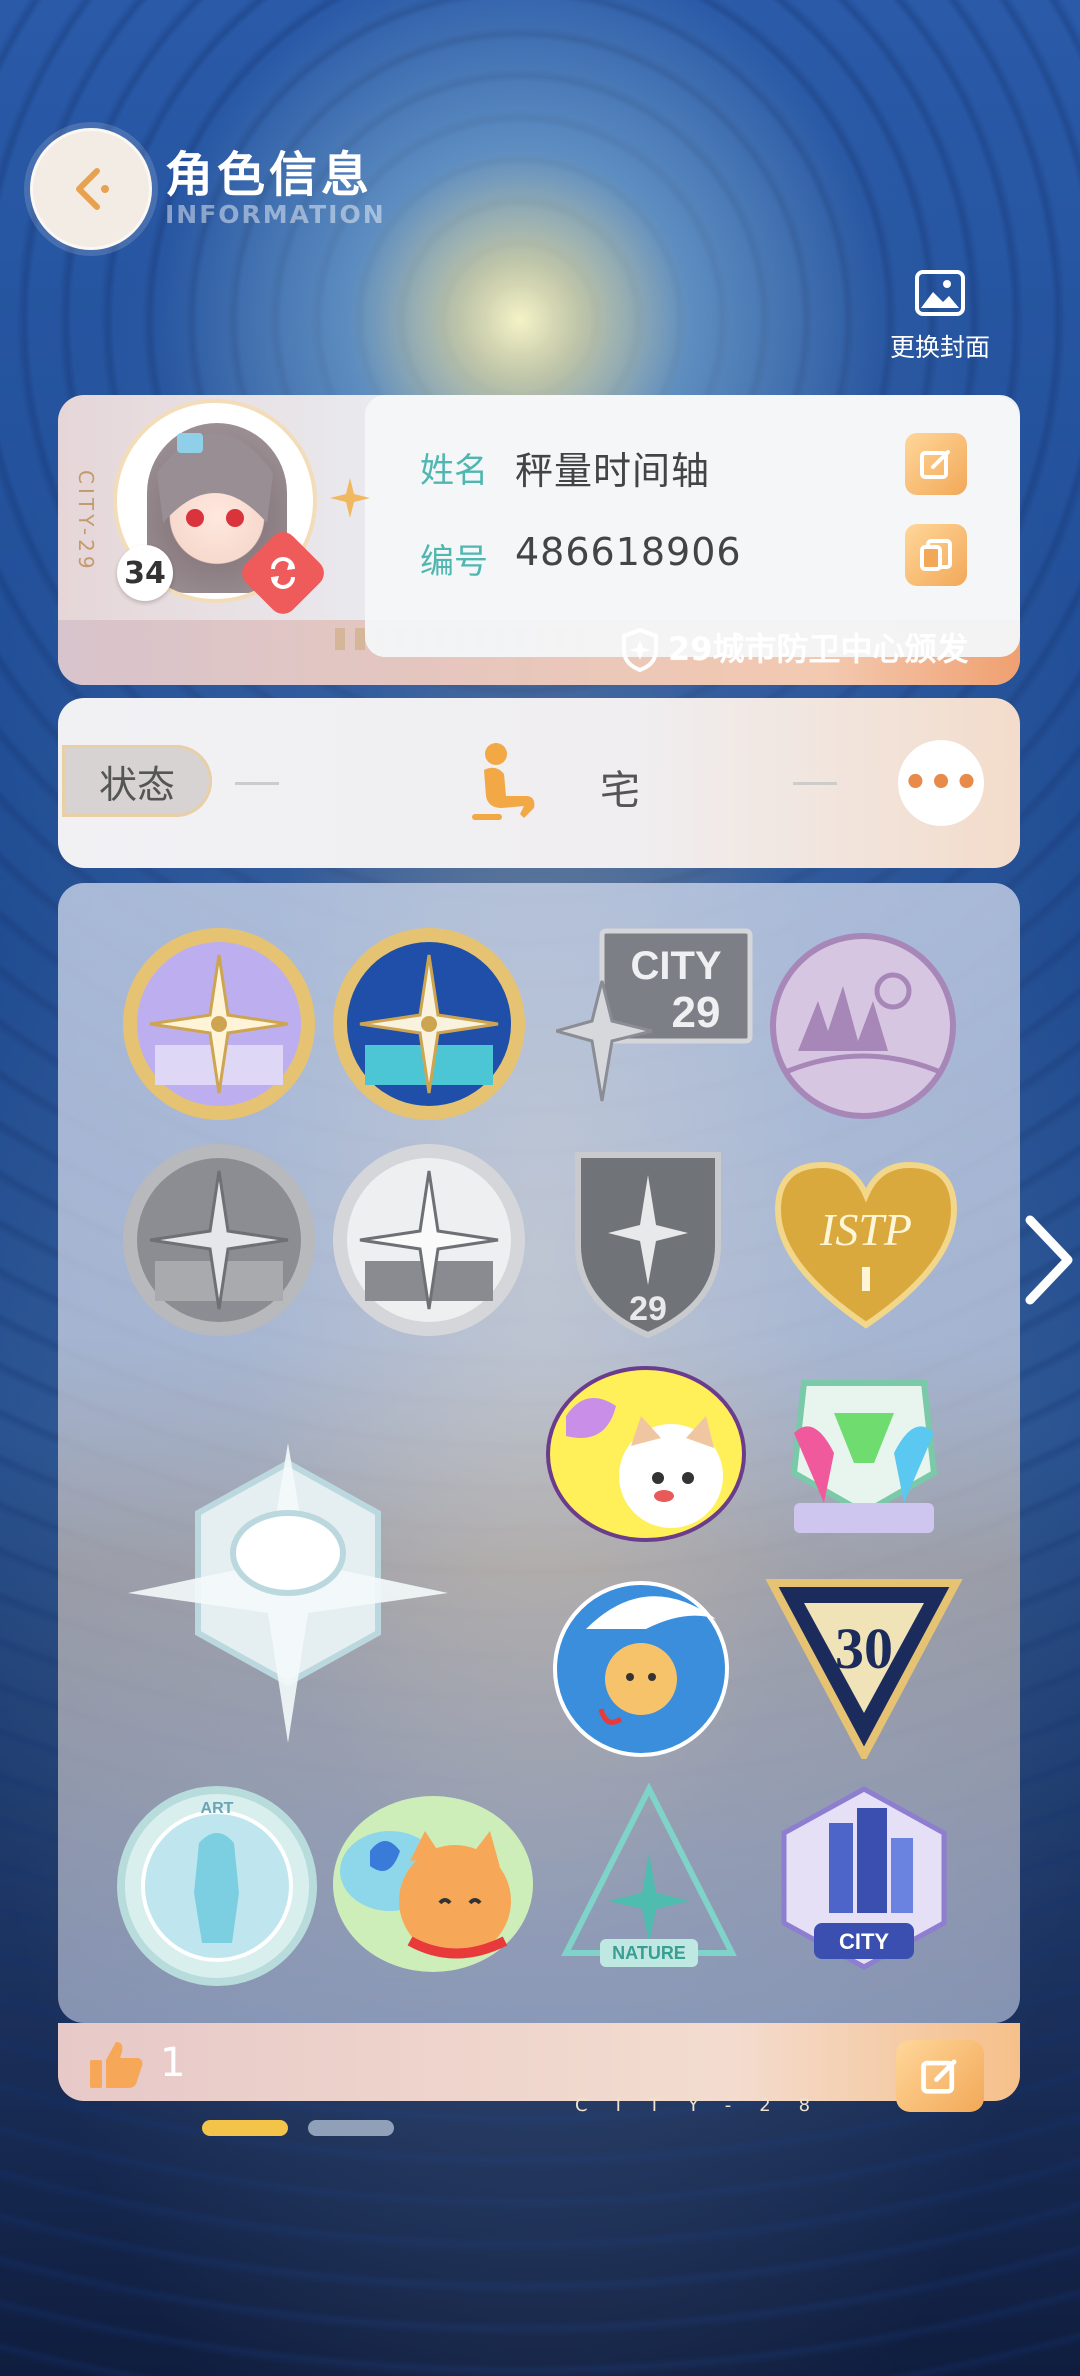  I want to click on edit-badges-button, so click(940, 2076).